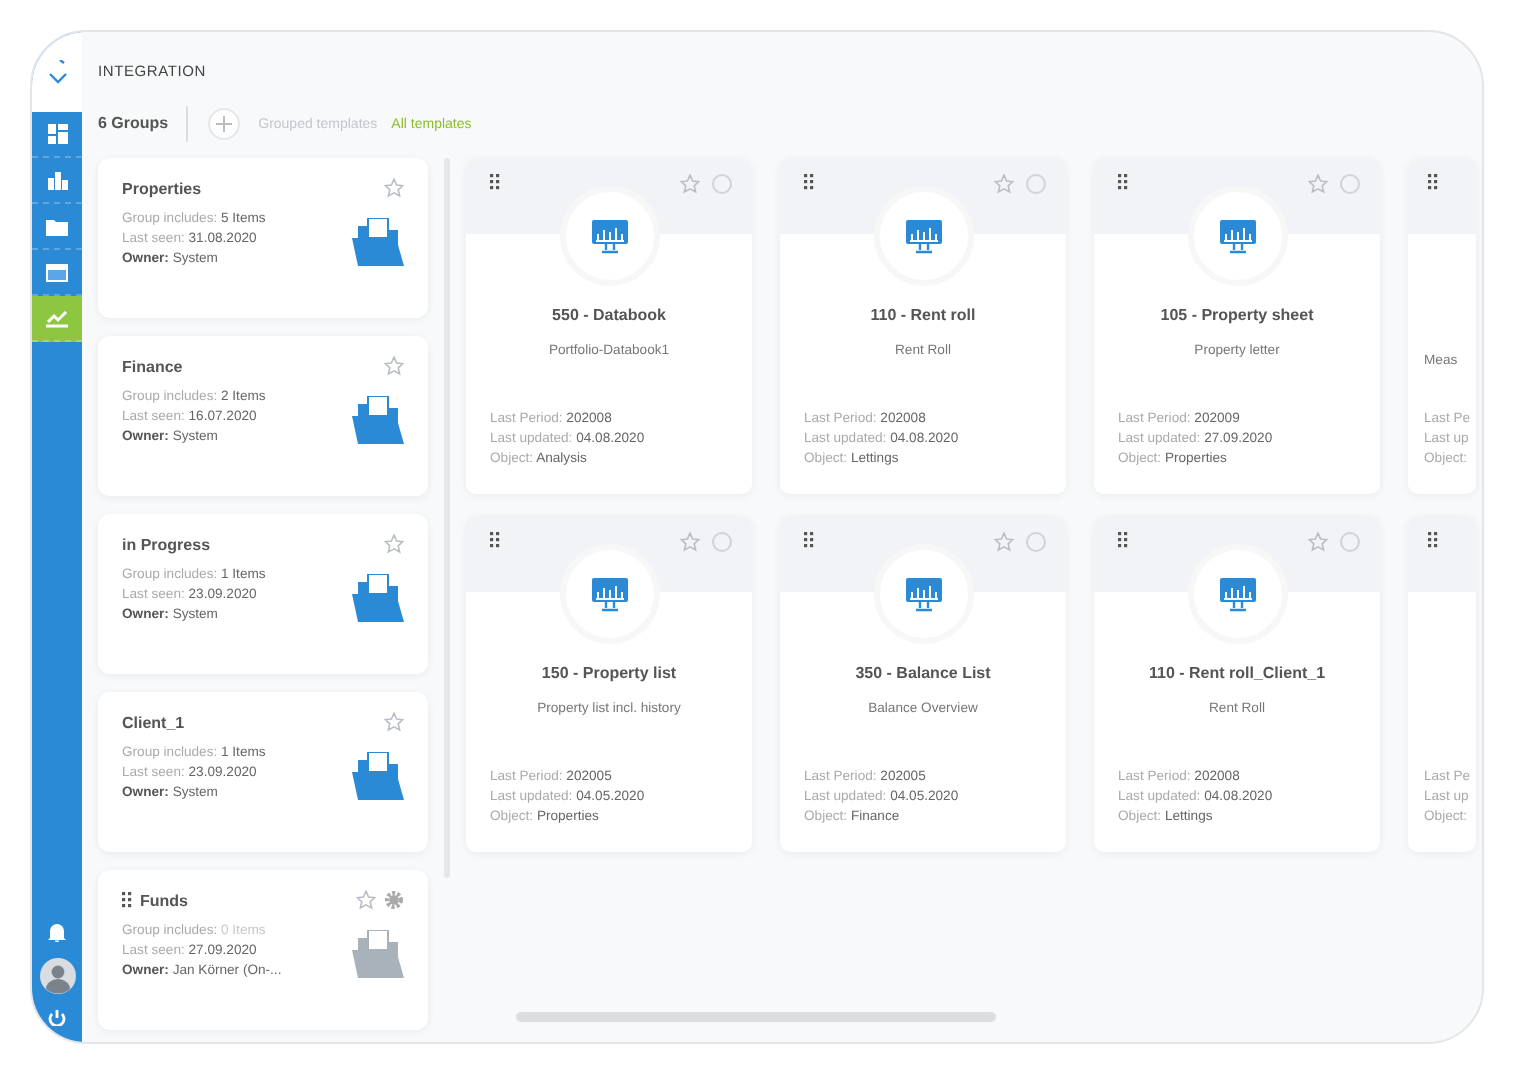  I want to click on add-button, so click(224, 124).